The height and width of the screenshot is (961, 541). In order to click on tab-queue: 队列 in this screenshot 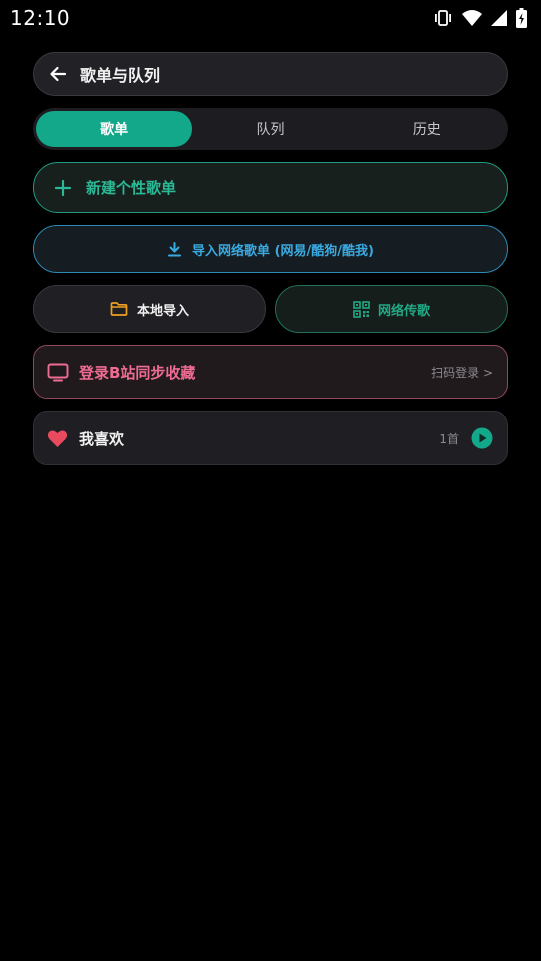, I will do `click(270, 129)`.